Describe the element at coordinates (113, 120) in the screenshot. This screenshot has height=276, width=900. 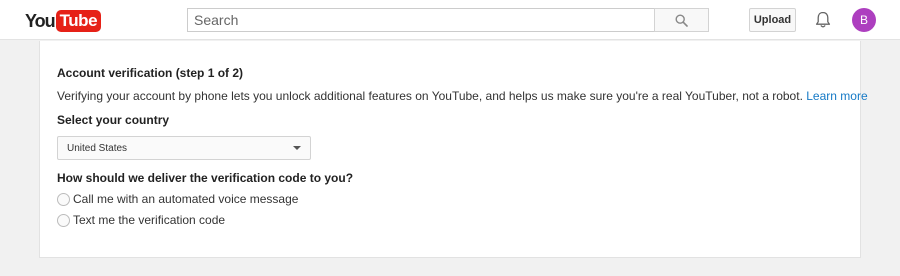
I see `country-label: Select your country` at that location.